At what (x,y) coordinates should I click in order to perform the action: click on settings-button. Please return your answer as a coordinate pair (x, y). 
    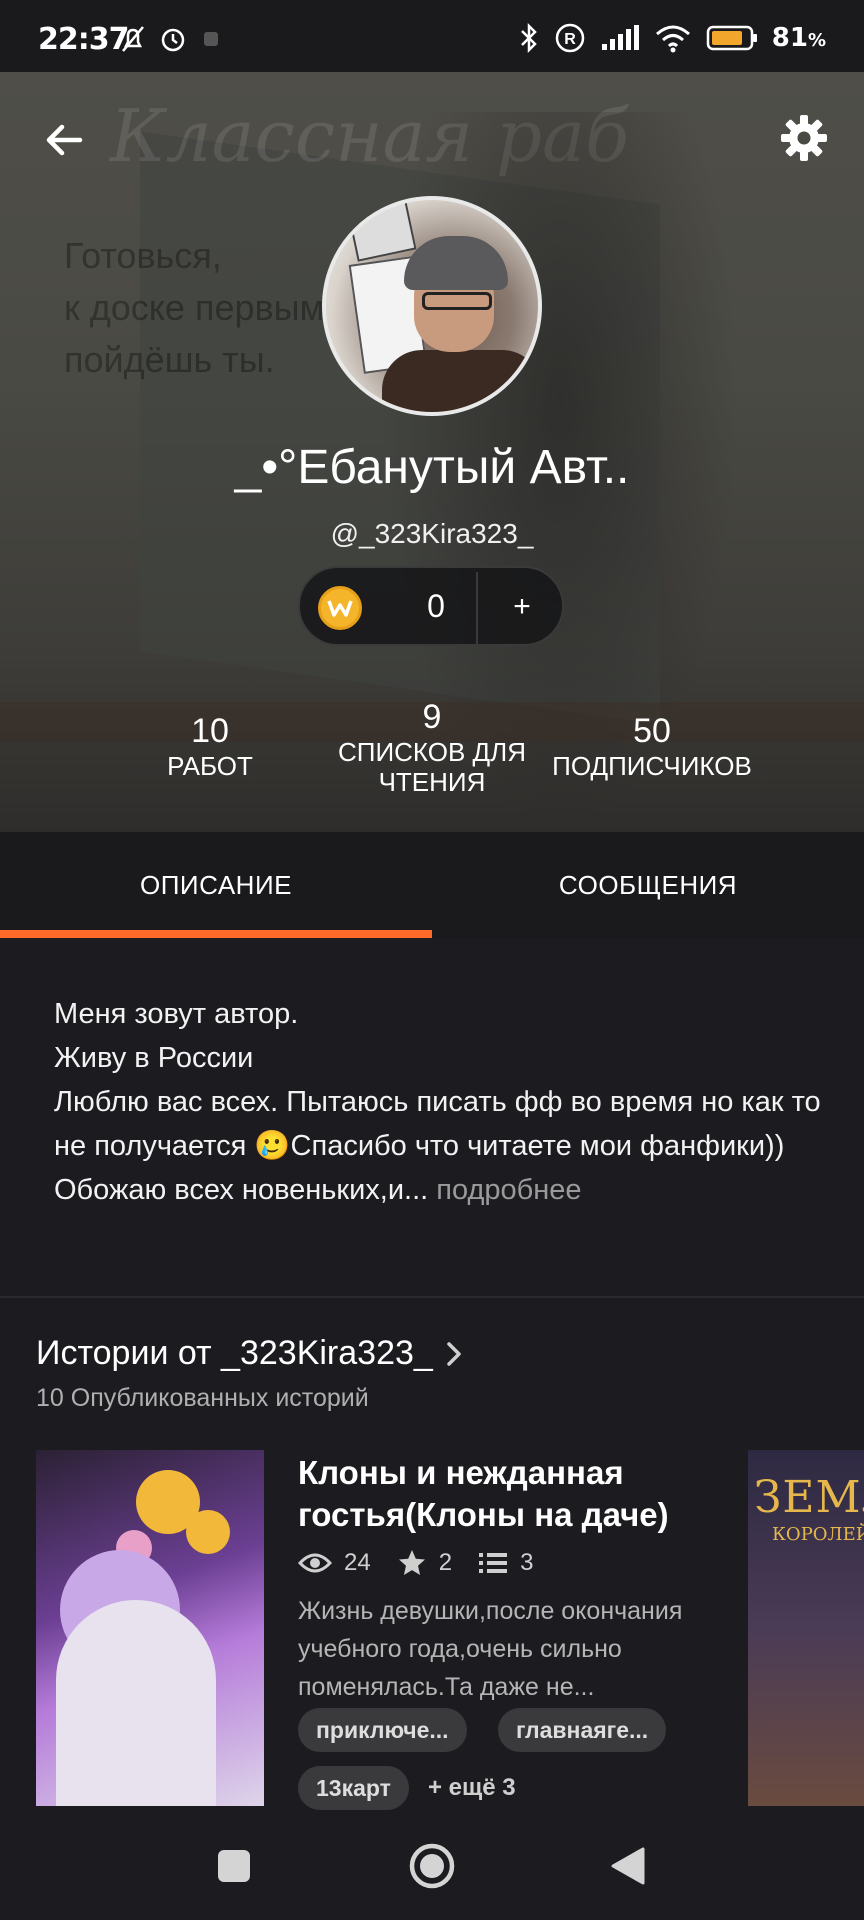
    Looking at the image, I should click on (804, 138).